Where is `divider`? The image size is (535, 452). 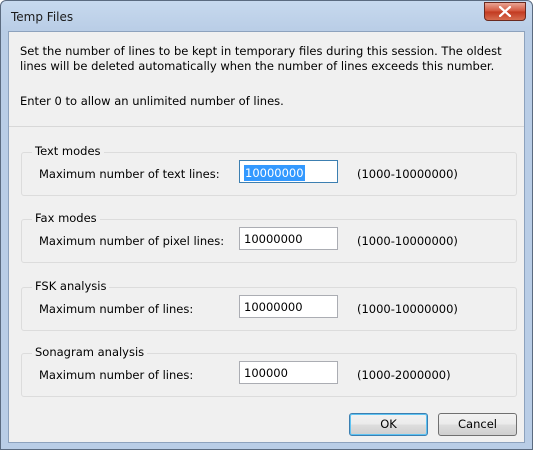
divider is located at coordinates (266, 126).